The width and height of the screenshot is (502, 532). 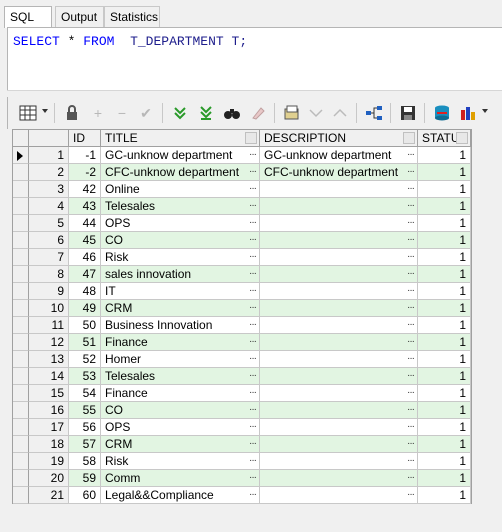 I want to click on export-icon, so click(x=442, y=113).